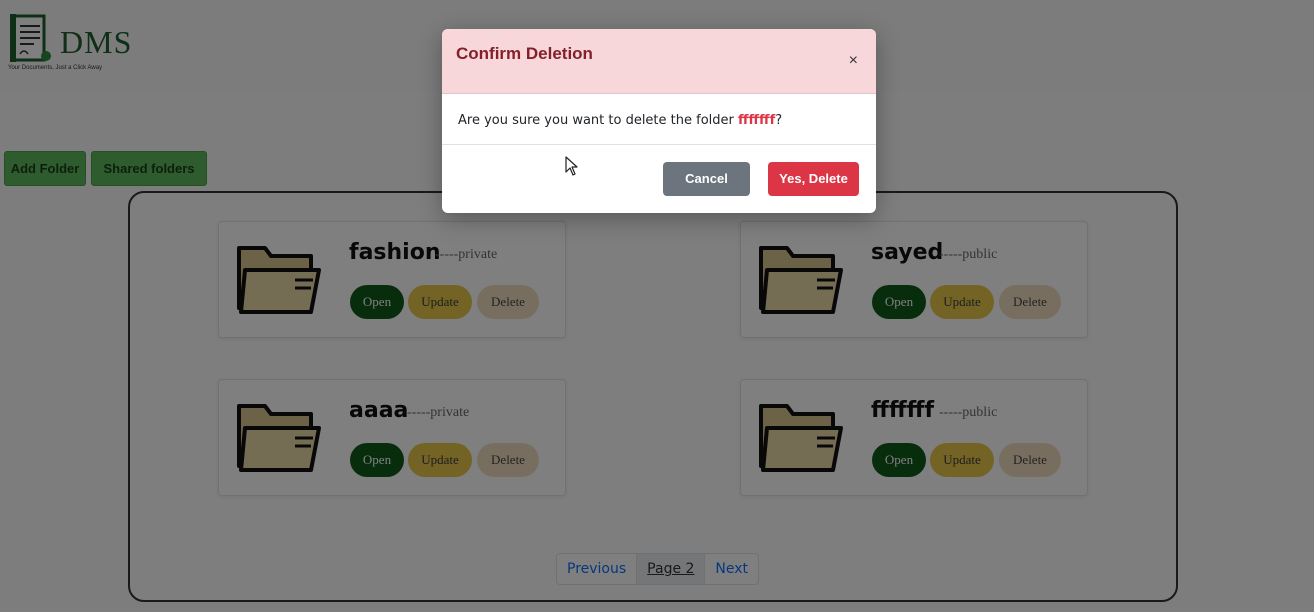  What do you see at coordinates (757, 120) in the screenshot?
I see `modal-folder-name: fffffff` at bounding box center [757, 120].